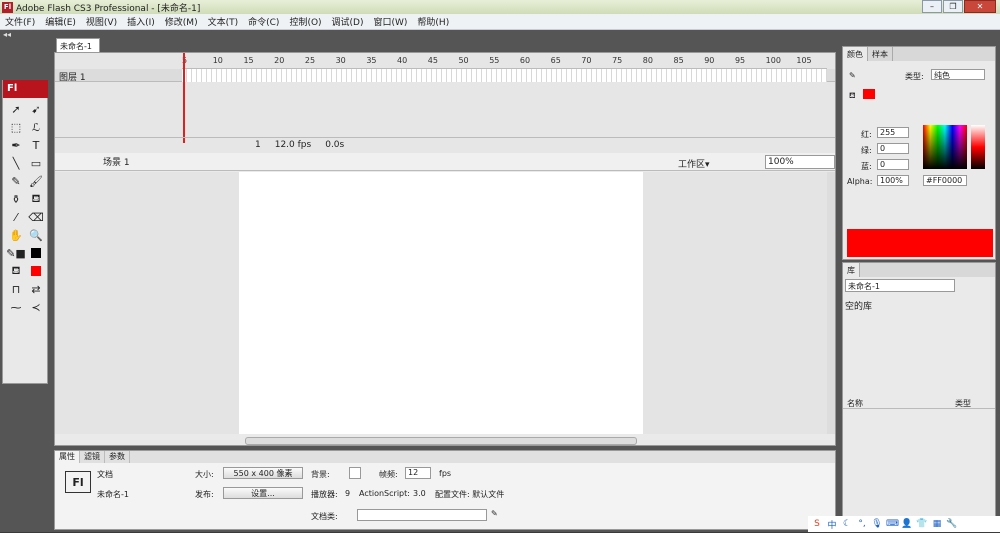 The width and height of the screenshot is (1000, 533). I want to click on shirt-icon: 👕, so click(922, 524).